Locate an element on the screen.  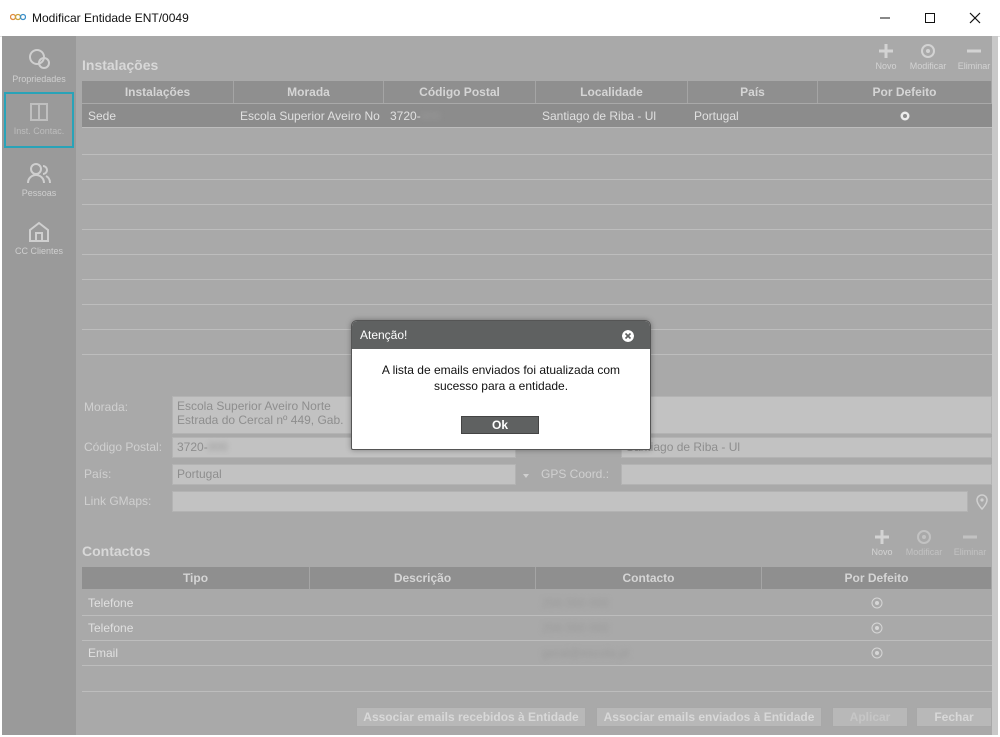
pais-label: País: is located at coordinates (98, 474).